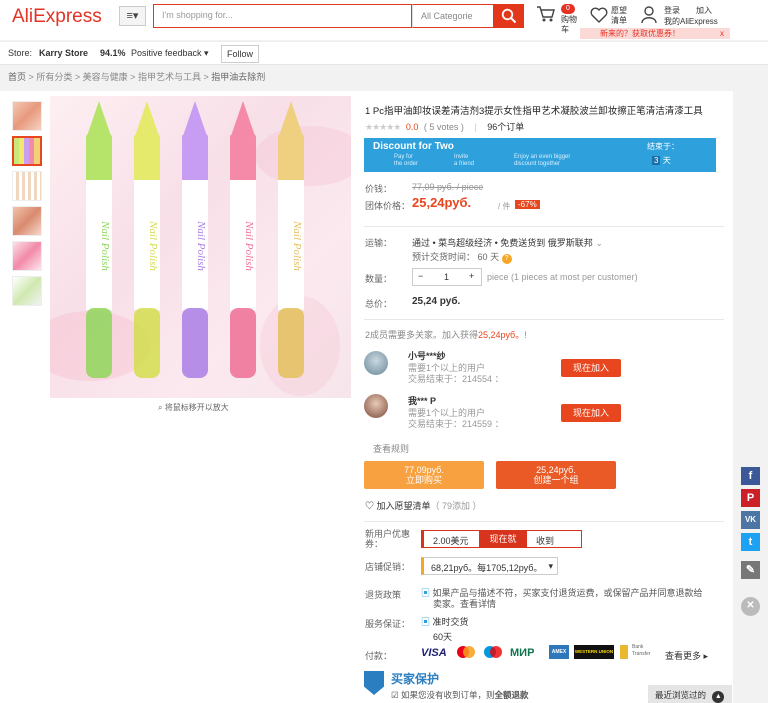 The height and width of the screenshot is (703, 768). I want to click on create-group-label: 创建一个组, so click(556, 480).